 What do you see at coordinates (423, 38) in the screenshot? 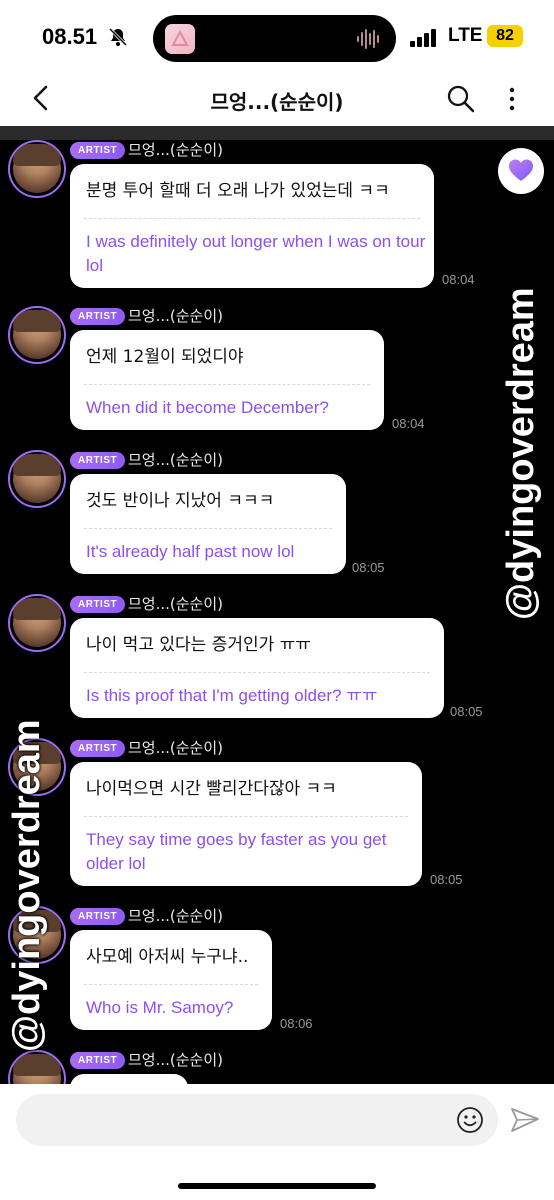
I see `signal-icon` at bounding box center [423, 38].